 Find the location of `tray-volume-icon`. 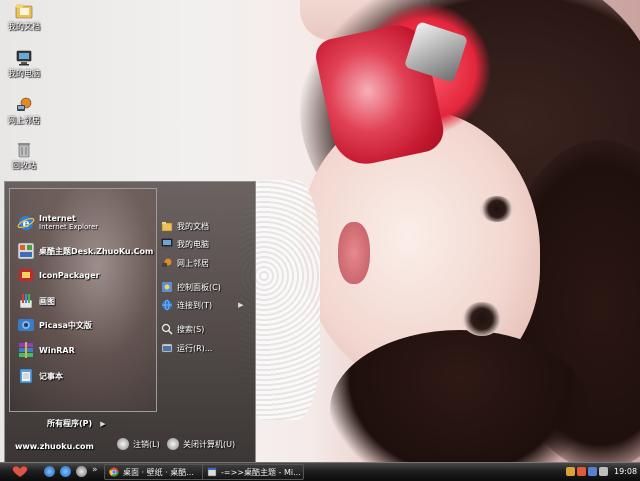

tray-volume-icon is located at coordinates (603, 471).